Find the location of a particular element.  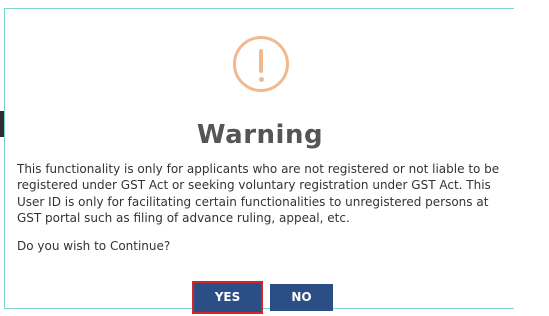

dialog-title: Warning is located at coordinates (260, 135).